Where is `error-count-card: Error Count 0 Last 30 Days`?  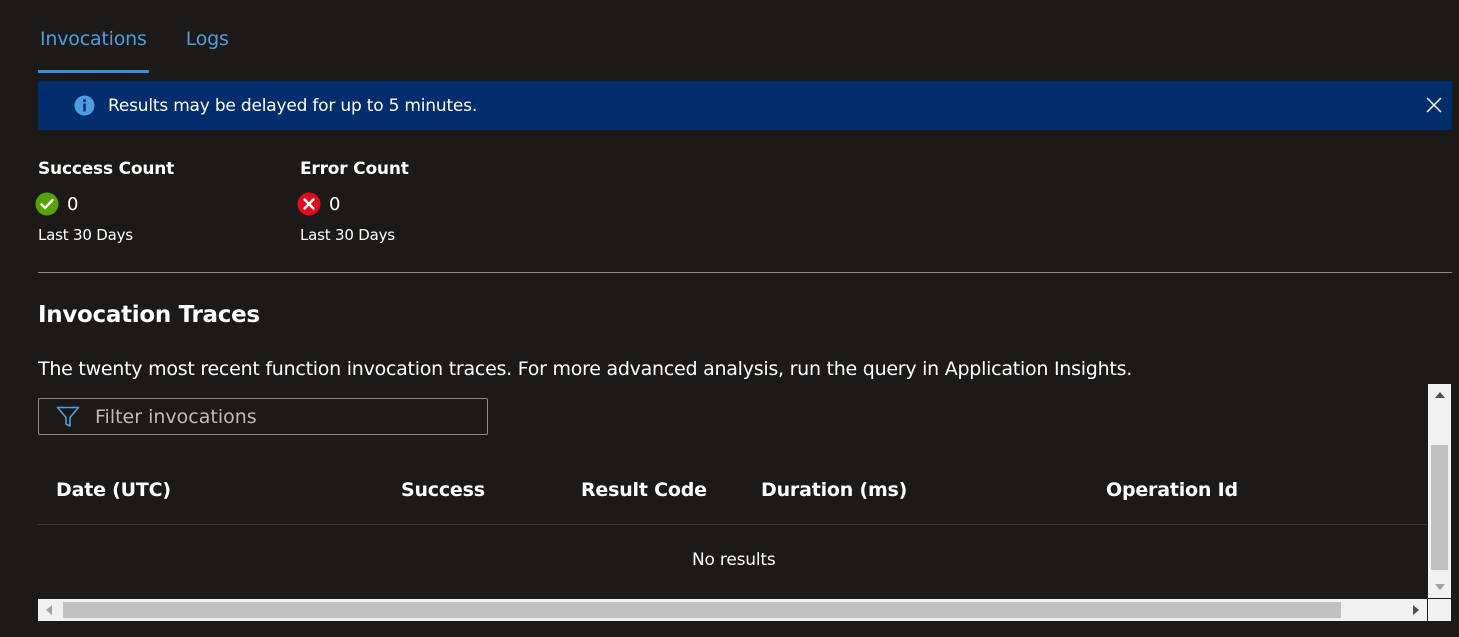
error-count-card: Error Count 0 Last 30 Days is located at coordinates (353, 201).